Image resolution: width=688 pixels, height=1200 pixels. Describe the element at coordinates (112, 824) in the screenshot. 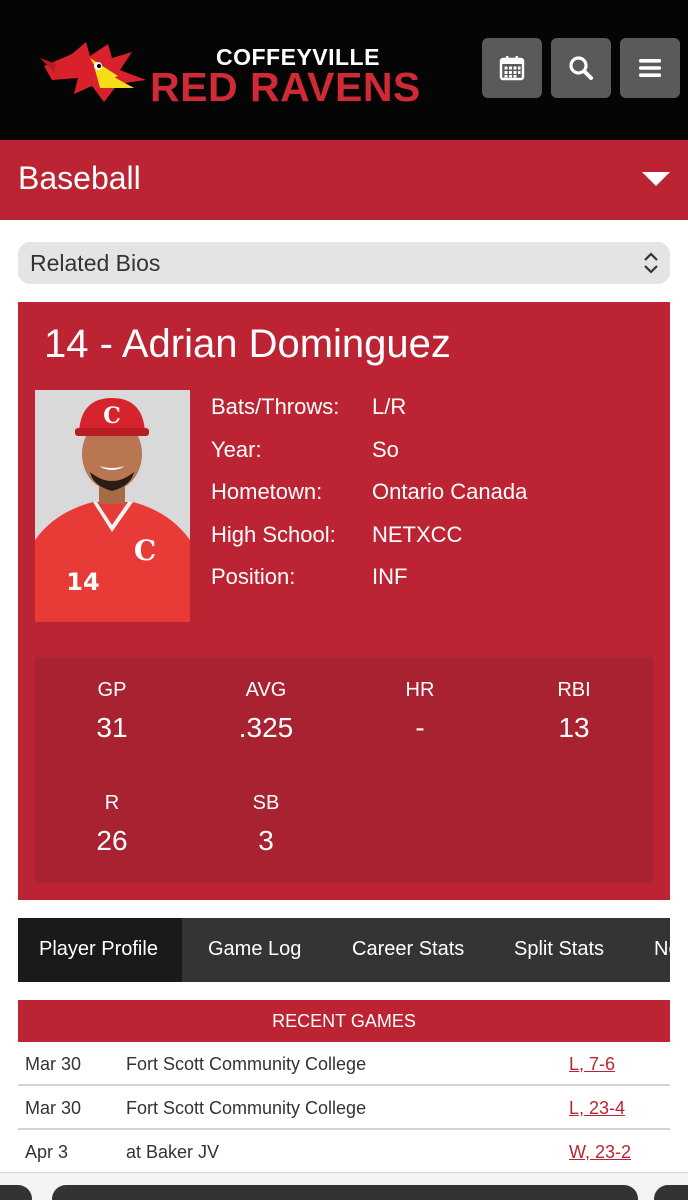

I see `stat-r: R 26` at that location.